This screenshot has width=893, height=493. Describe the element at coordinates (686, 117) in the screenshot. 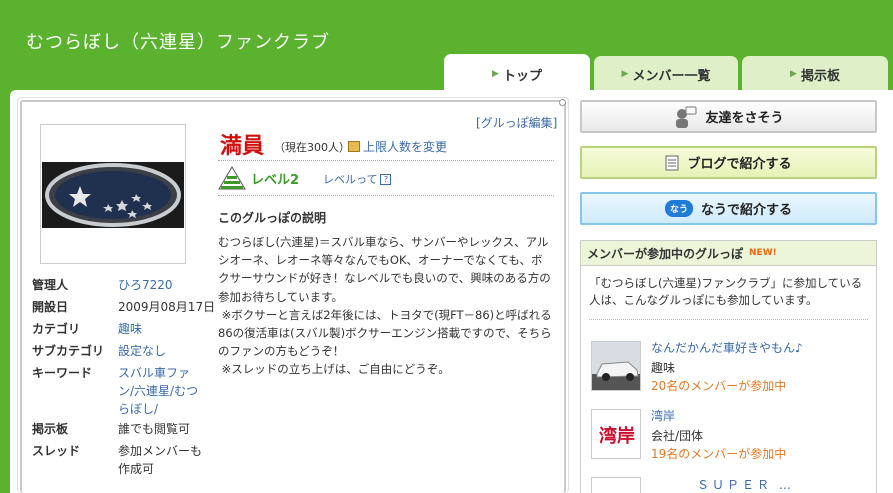

I see `invite-person-icon` at that location.